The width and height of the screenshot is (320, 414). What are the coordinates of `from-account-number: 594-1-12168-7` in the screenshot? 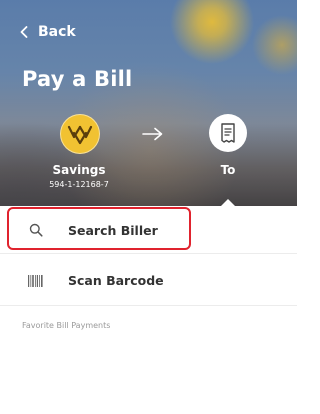 It's located at (79, 184).